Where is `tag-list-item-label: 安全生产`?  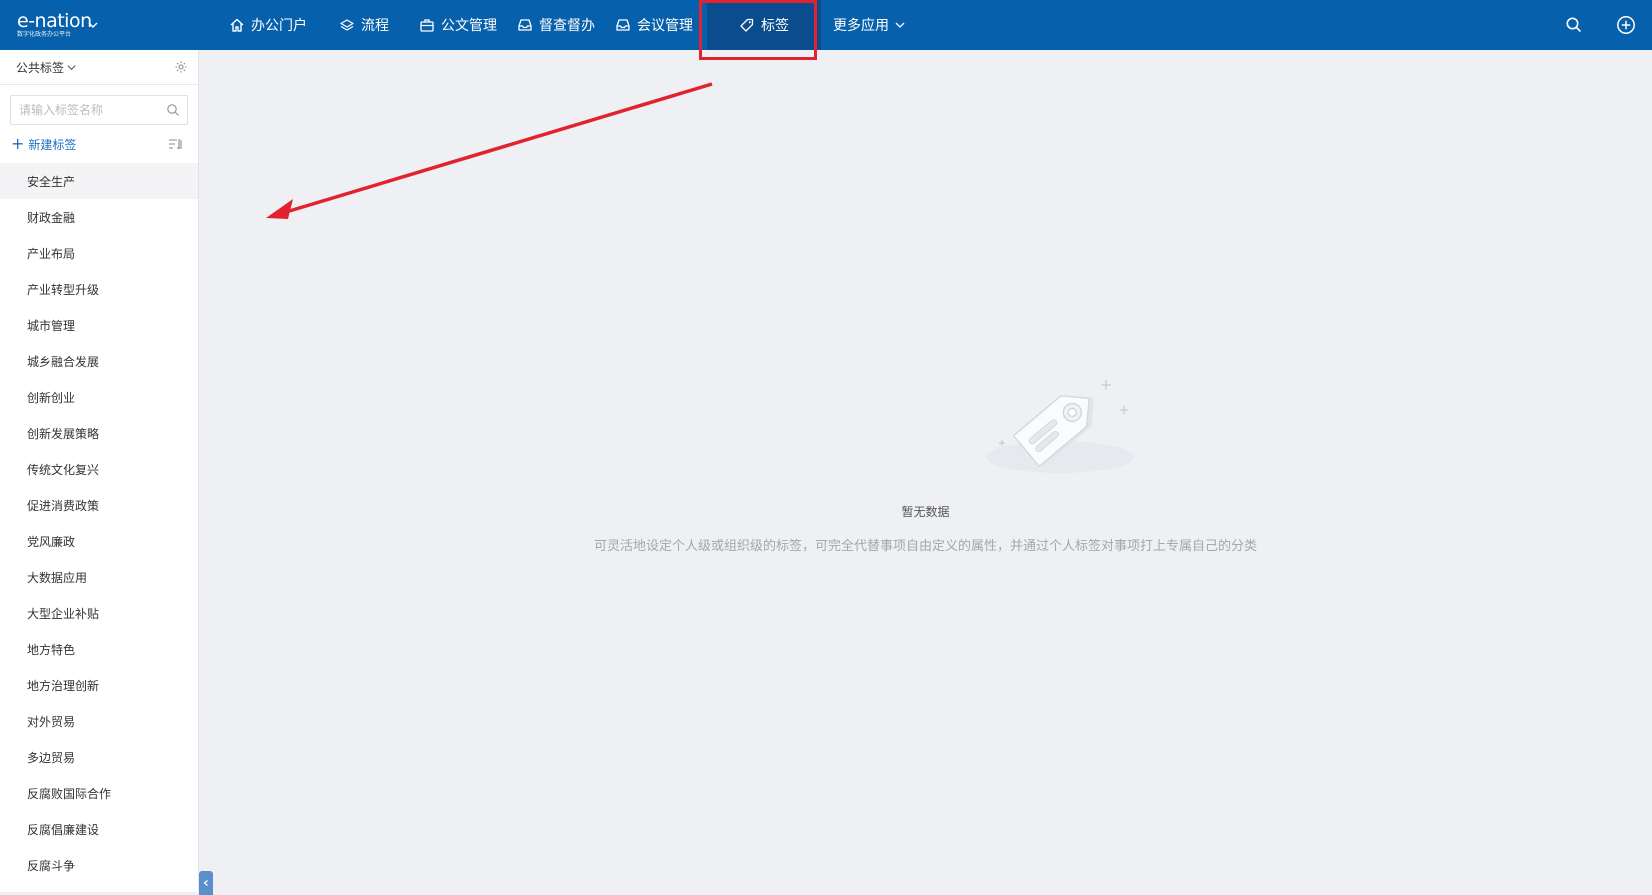 tag-list-item-label: 安全生产 is located at coordinates (51, 181).